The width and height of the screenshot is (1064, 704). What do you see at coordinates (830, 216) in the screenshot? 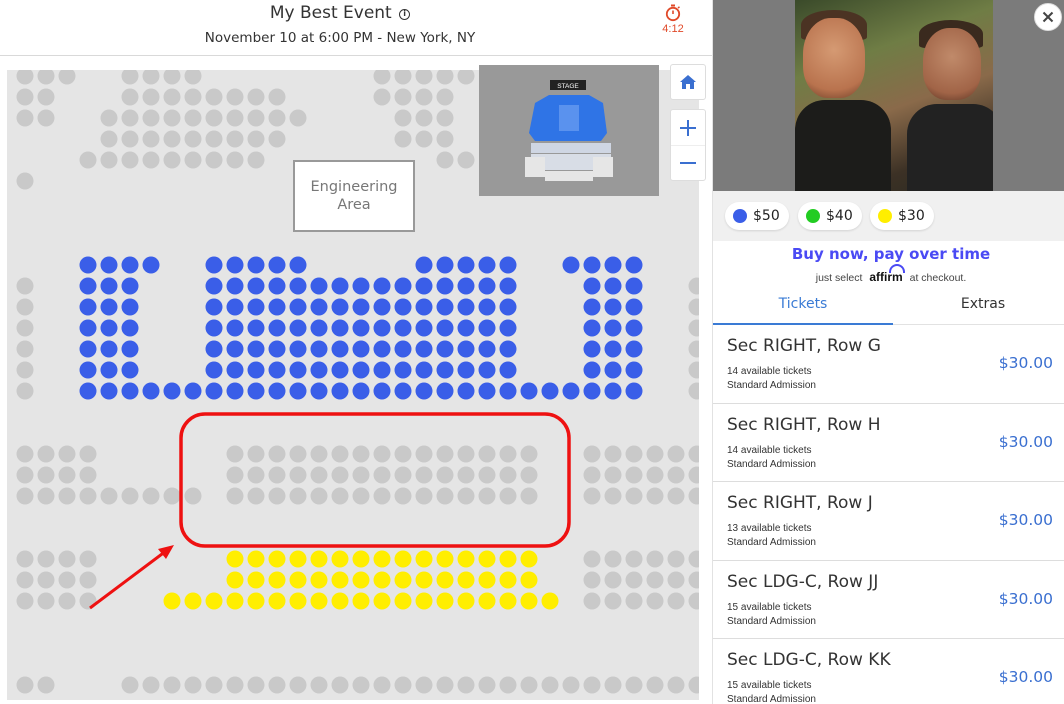
I see `legend-chip-40: $40` at bounding box center [830, 216].